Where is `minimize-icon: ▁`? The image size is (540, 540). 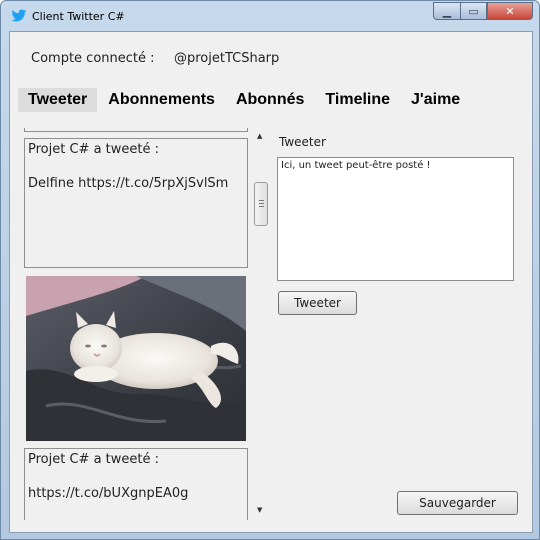
minimize-icon: ▁ is located at coordinates (447, 11).